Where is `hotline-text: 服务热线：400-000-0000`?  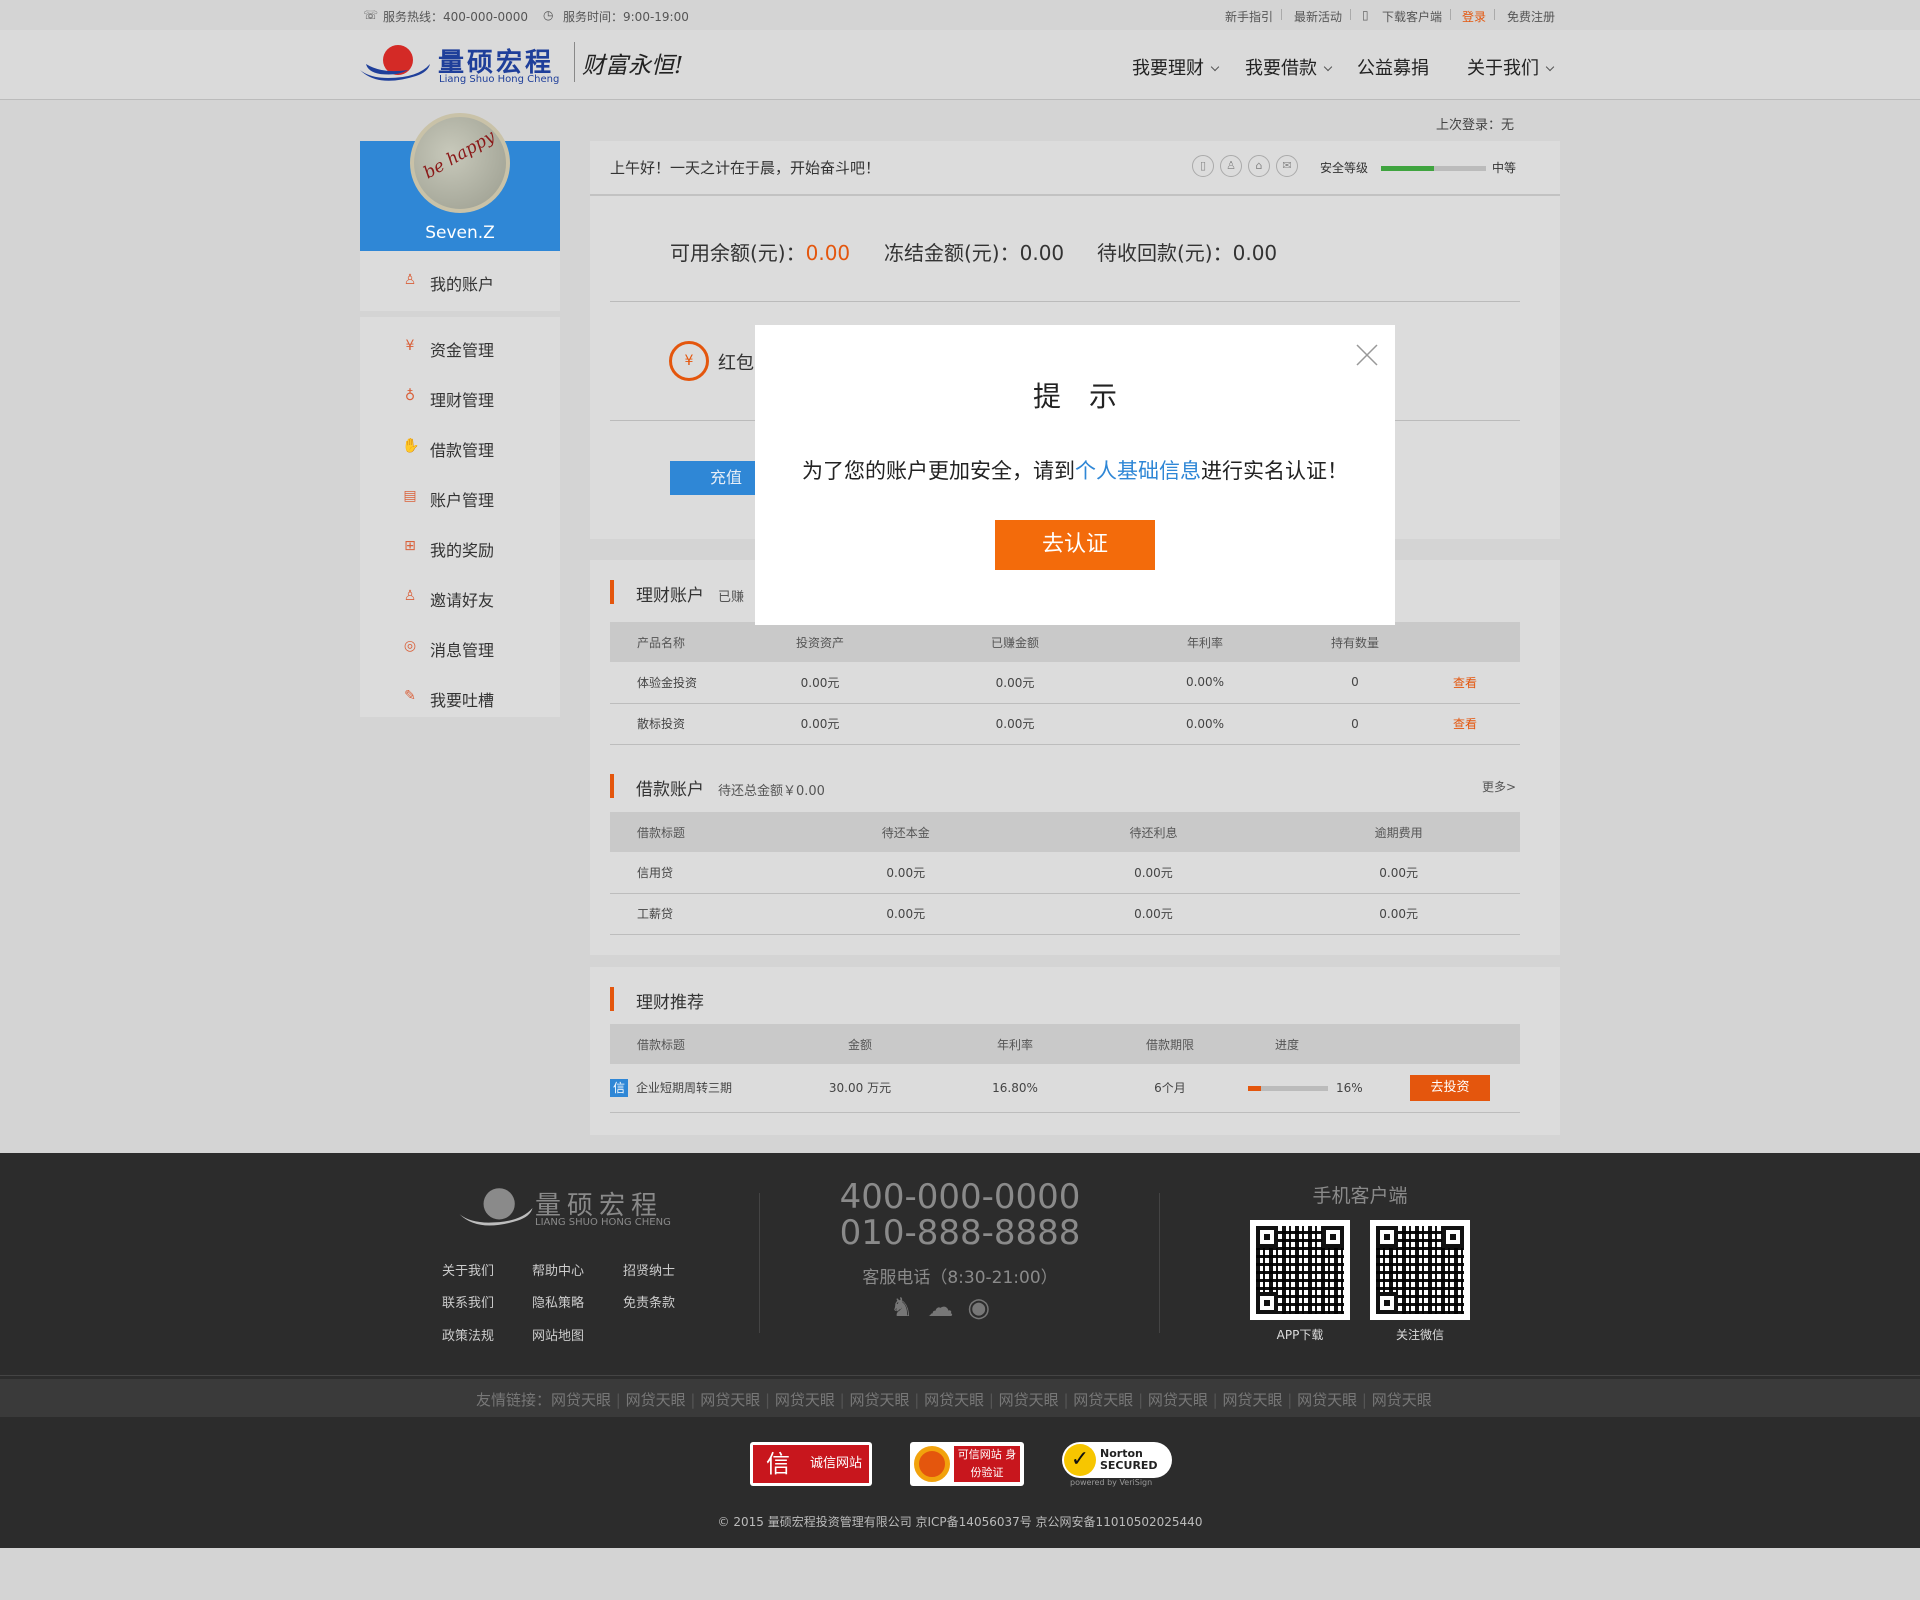 hotline-text: 服务热线：400-000-0000 is located at coordinates (456, 17).